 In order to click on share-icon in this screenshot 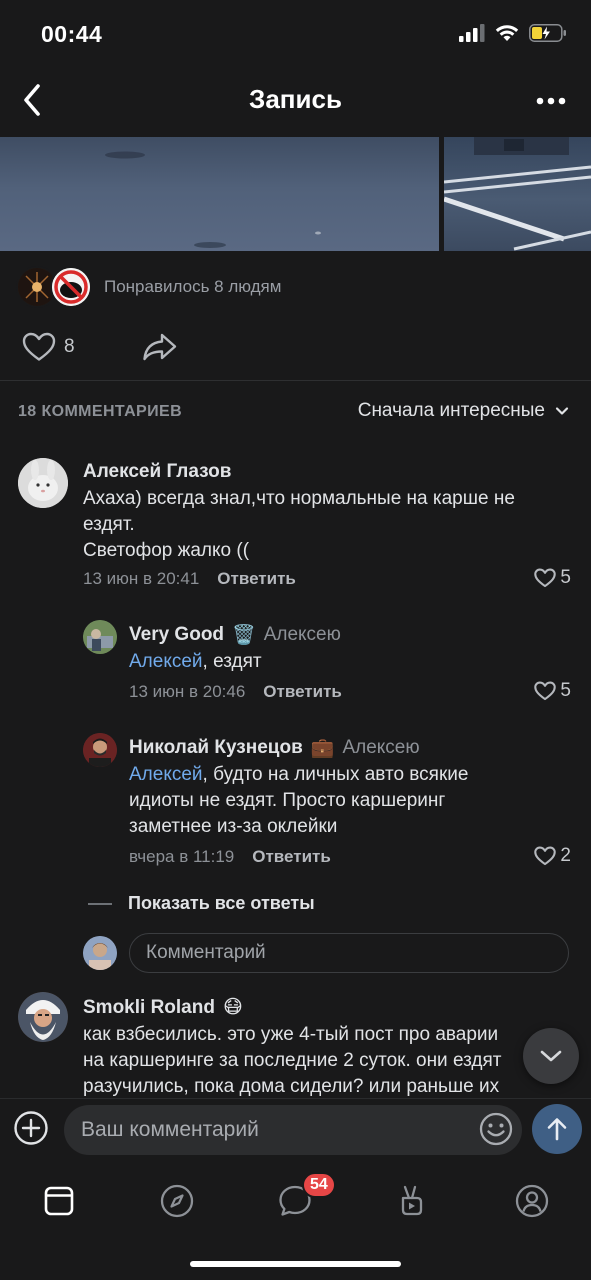, I will do `click(160, 347)`.